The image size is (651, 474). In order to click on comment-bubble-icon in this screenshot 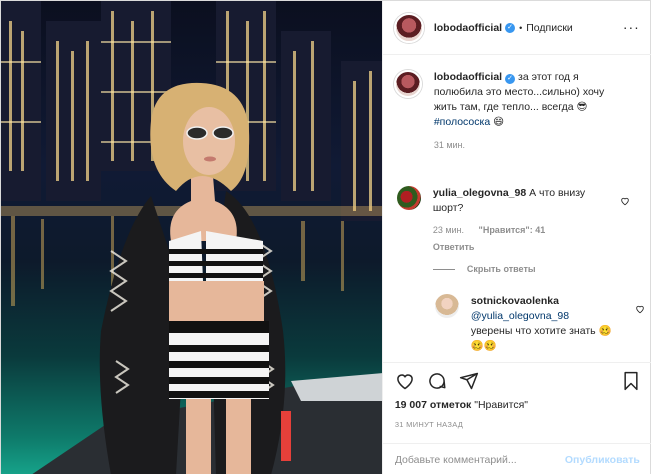, I will do `click(437, 381)`.